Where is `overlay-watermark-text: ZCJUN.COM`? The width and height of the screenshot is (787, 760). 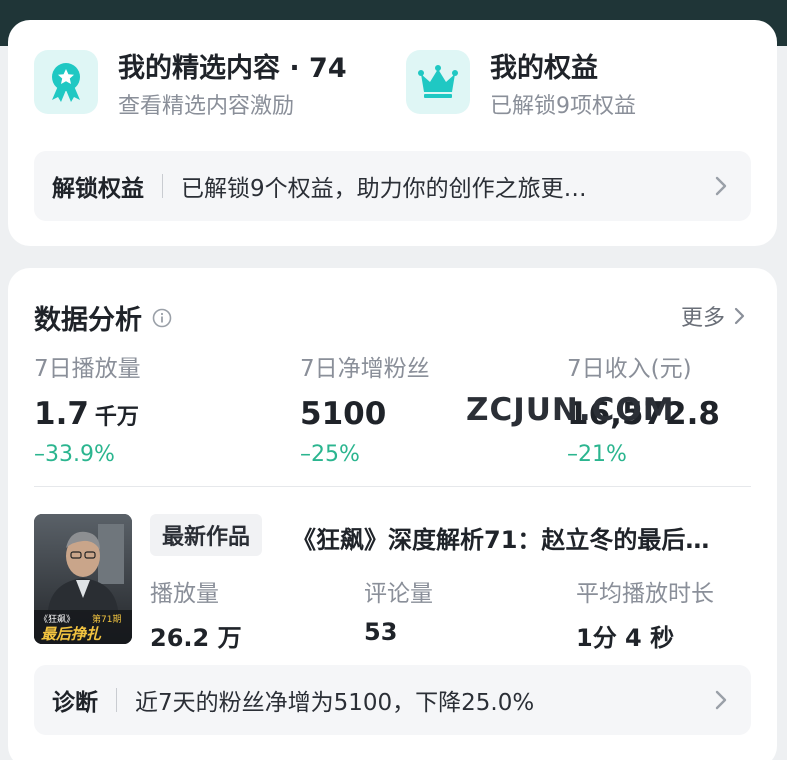
overlay-watermark-text: ZCJUN.COM is located at coordinates (570, 410).